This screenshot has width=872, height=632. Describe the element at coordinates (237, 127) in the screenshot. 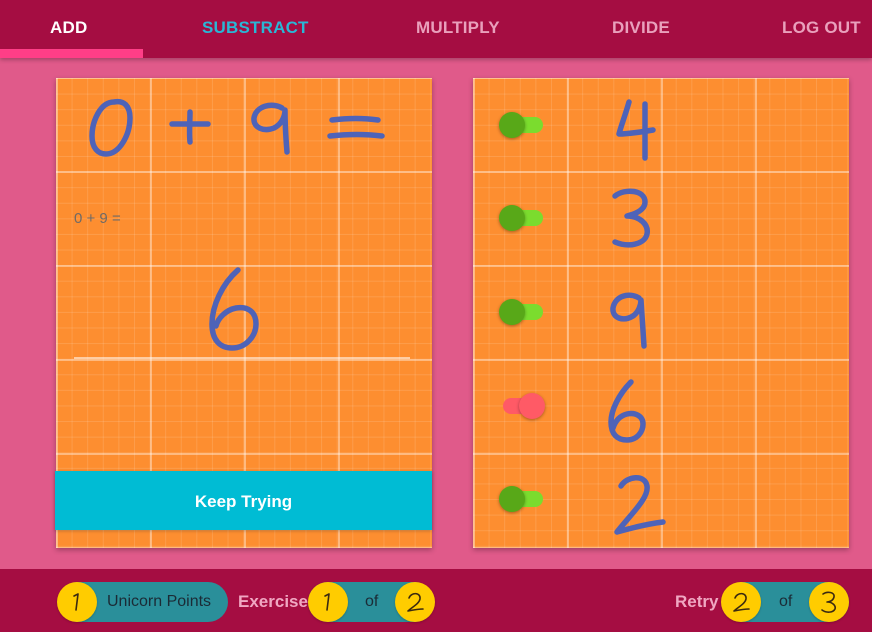

I see `handwritten-equation` at that location.